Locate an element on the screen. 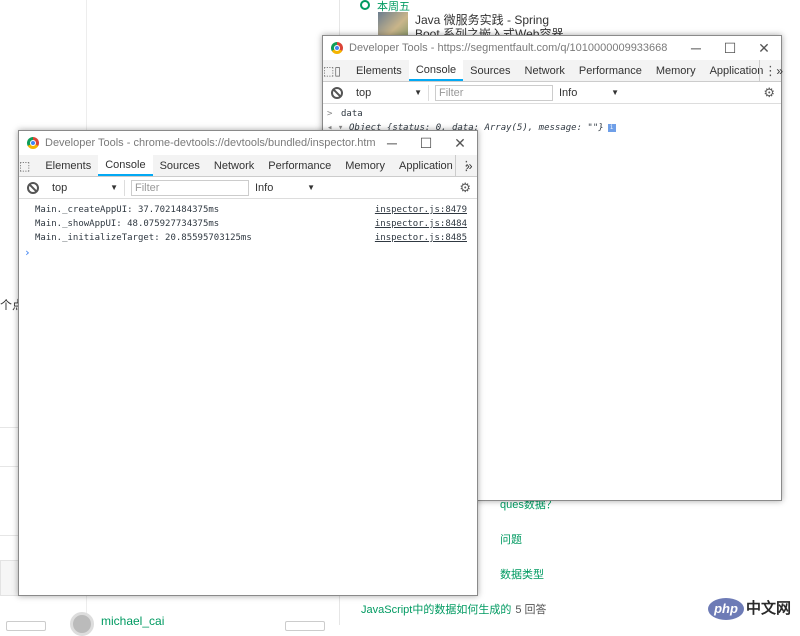 The height and width of the screenshot is (636, 800). php-logo-icon: php is located at coordinates (726, 609).